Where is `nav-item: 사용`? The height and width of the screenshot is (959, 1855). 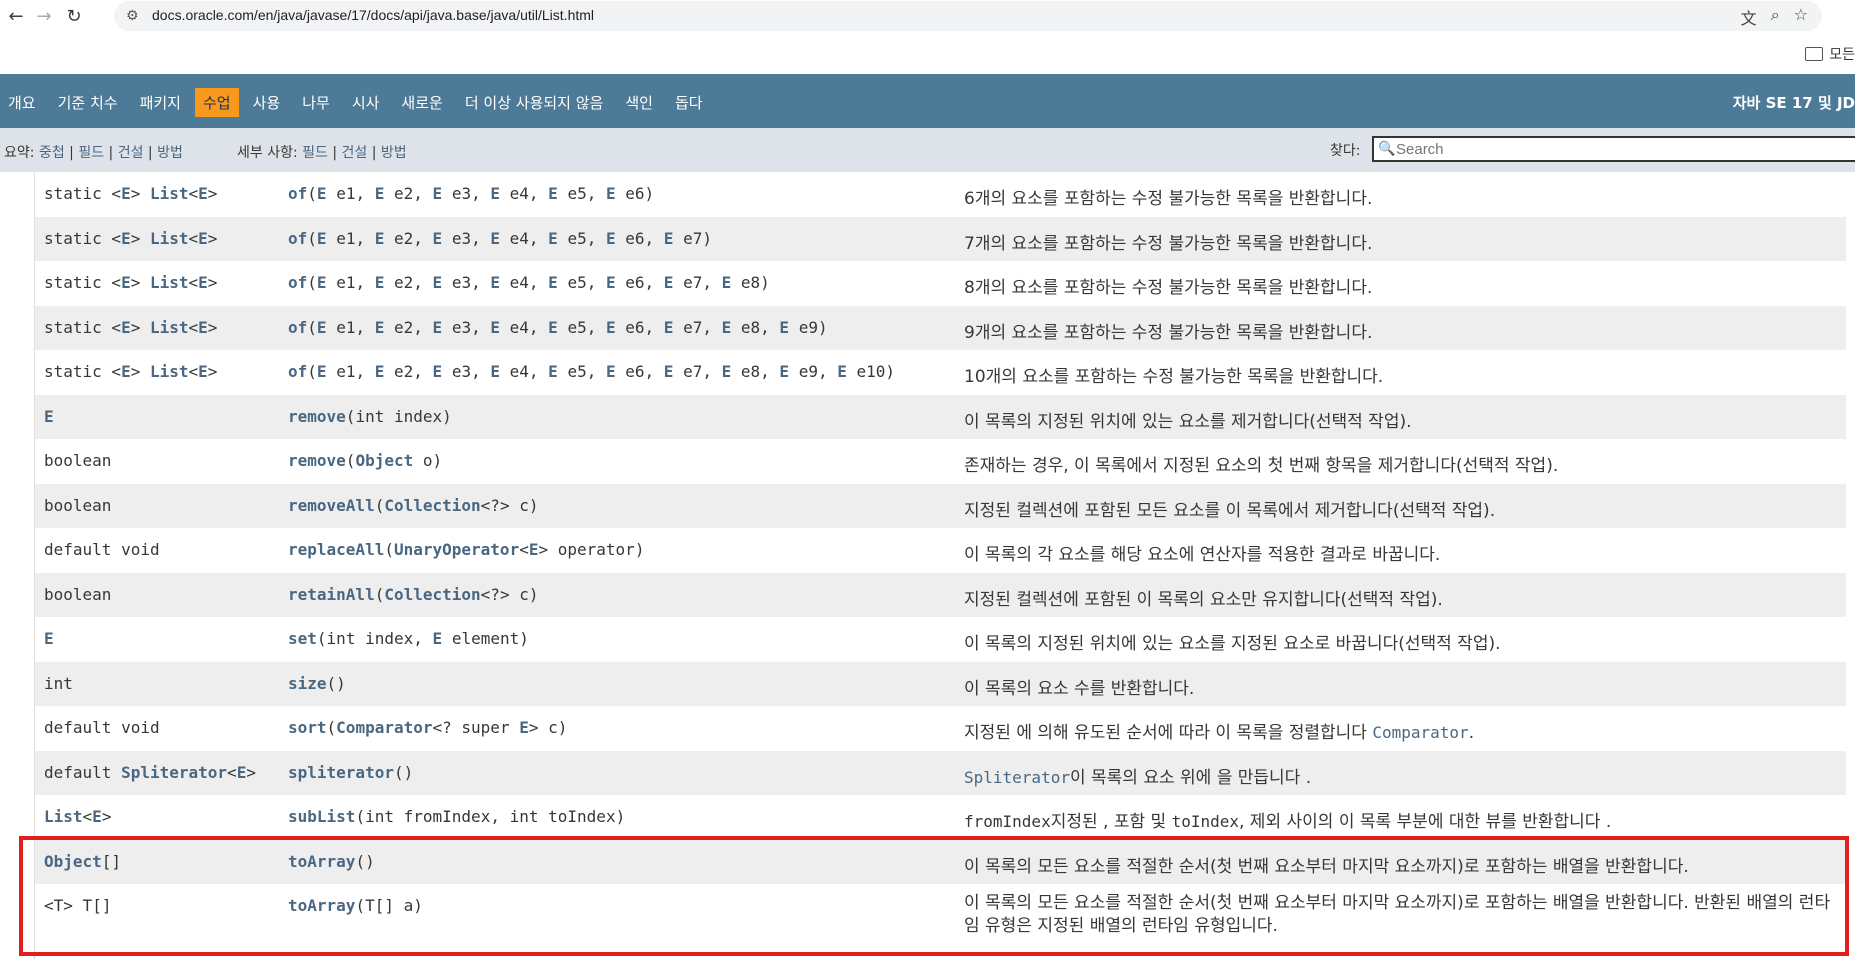
nav-item: 사용 is located at coordinates (267, 102).